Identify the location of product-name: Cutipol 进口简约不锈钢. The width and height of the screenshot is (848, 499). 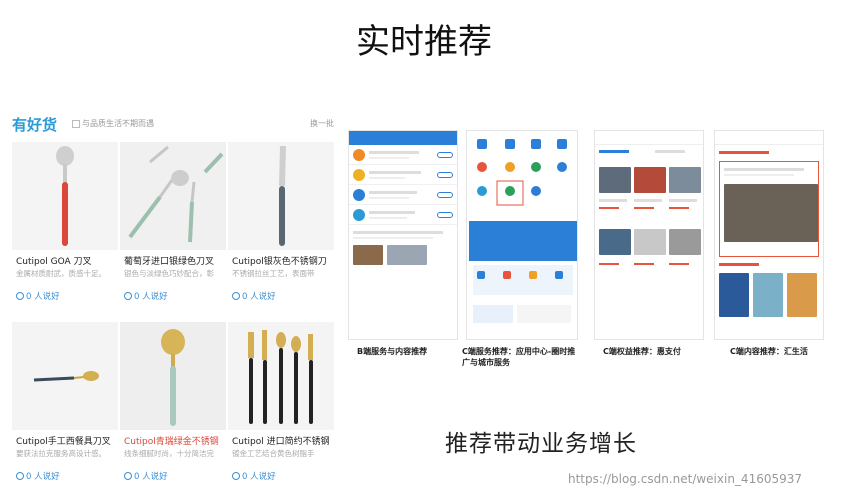
(281, 442).